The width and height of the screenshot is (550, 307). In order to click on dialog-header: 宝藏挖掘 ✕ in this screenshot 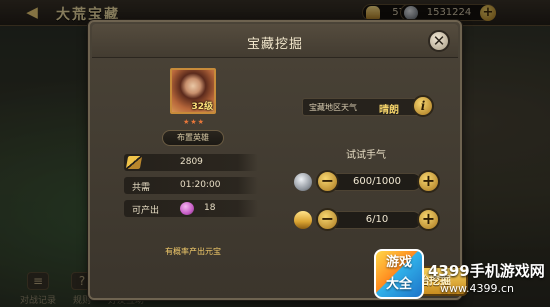, I will do `click(275, 41)`.